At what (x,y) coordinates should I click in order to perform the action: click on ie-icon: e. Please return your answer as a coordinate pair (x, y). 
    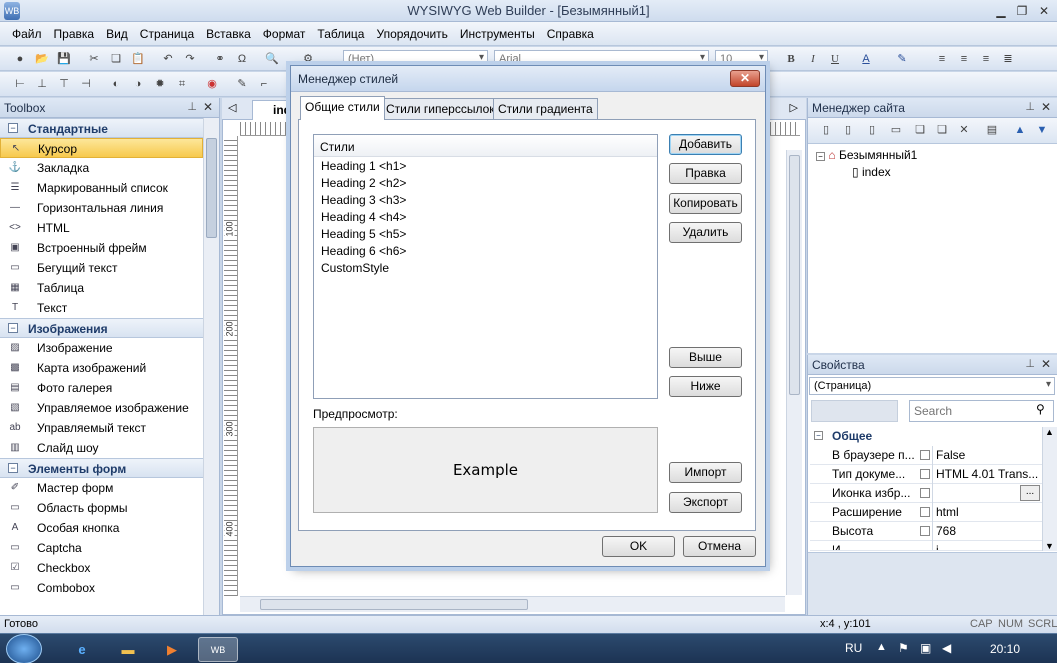
    Looking at the image, I should click on (82, 649).